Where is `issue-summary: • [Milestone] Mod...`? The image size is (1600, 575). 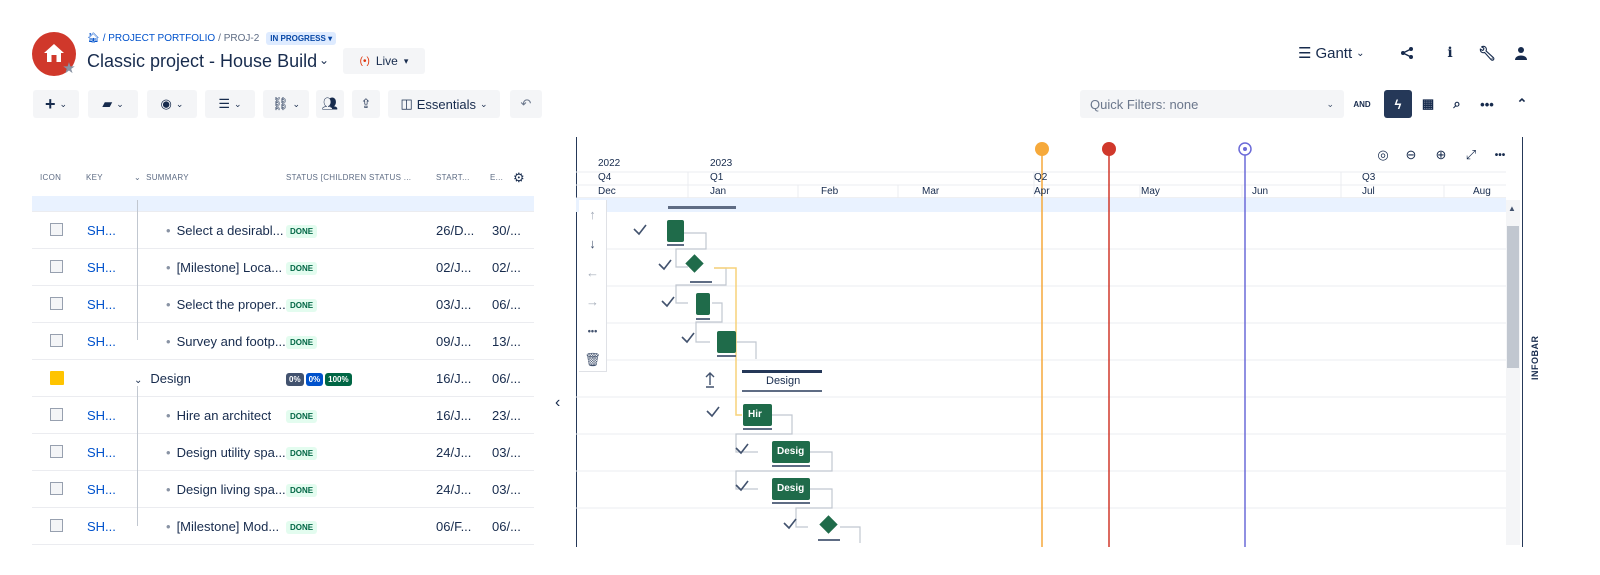 issue-summary: • [Milestone] Mod... is located at coordinates (222, 526).